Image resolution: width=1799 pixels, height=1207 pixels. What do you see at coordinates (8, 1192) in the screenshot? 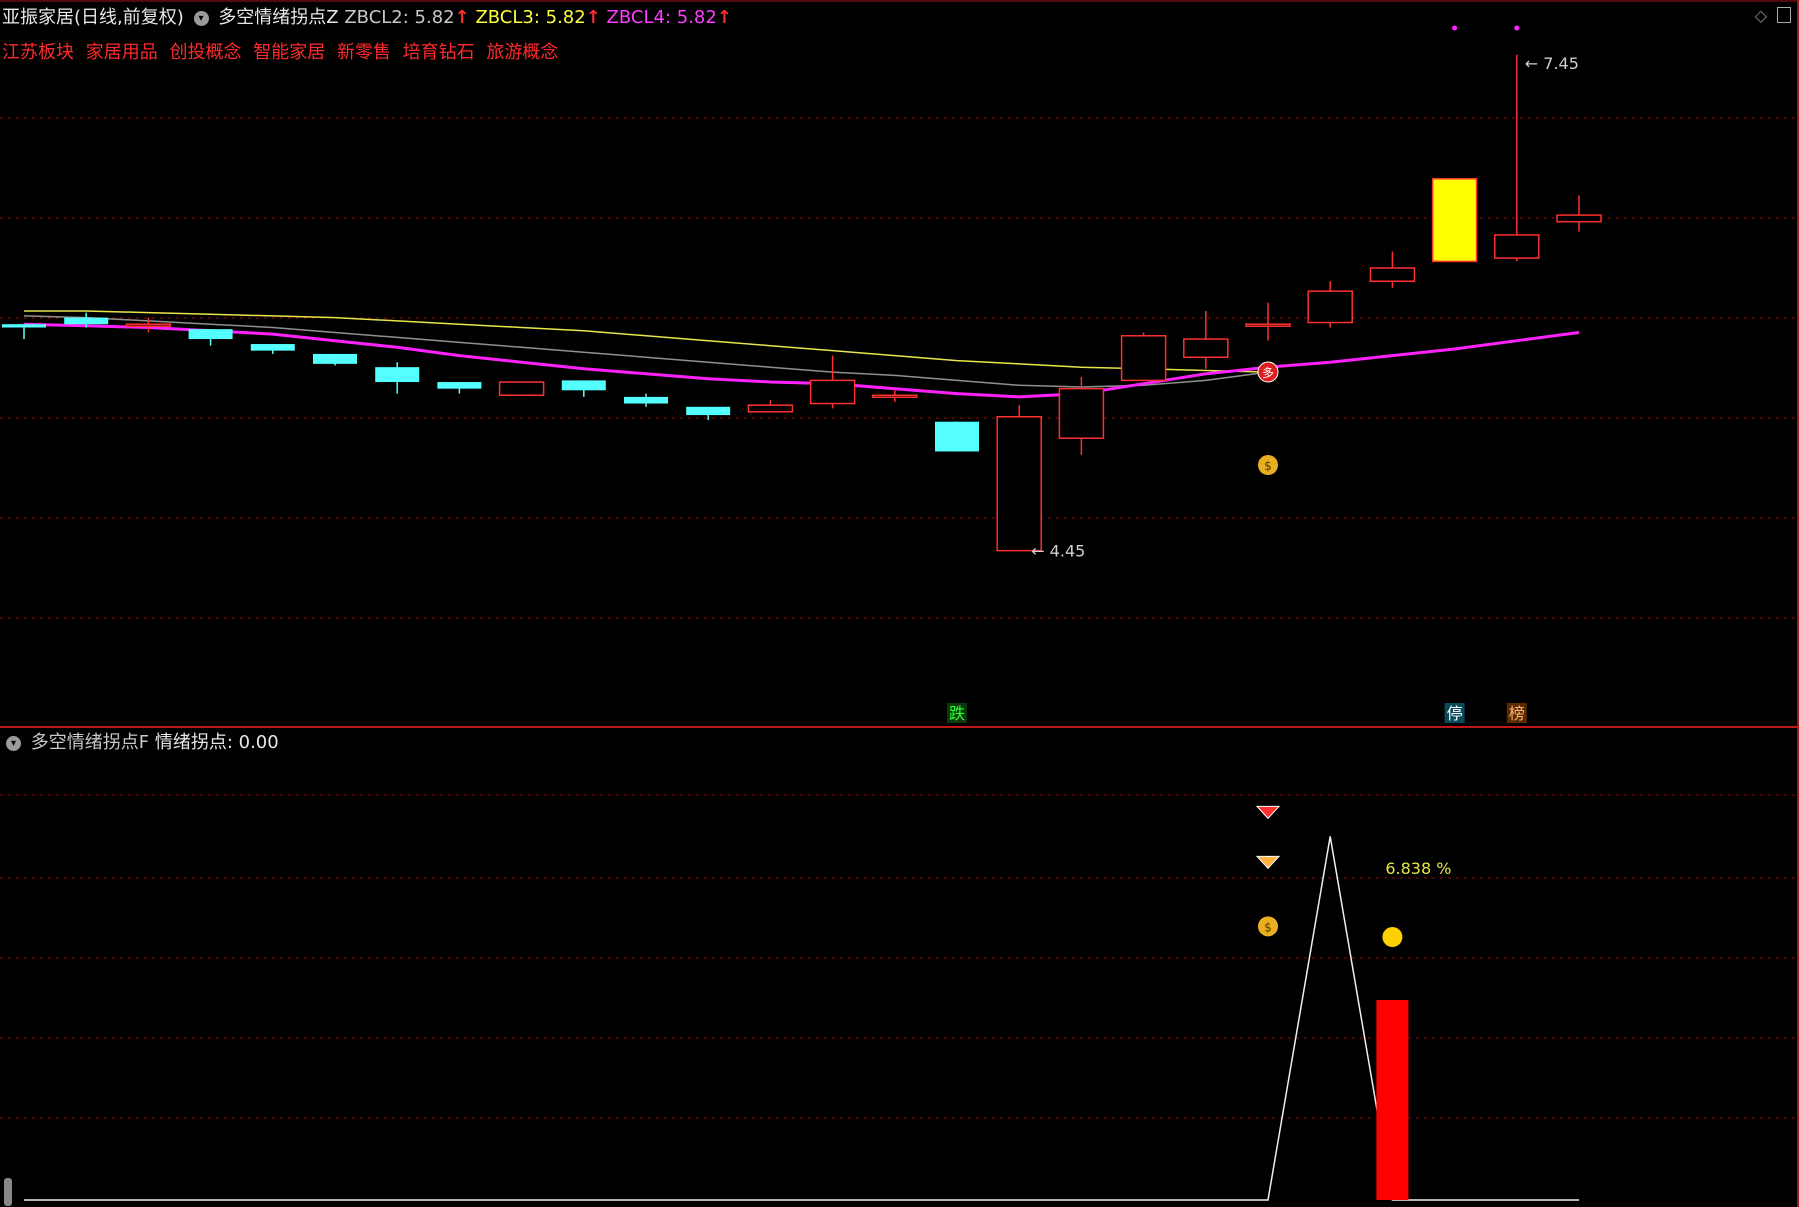
I see `scroll-handle` at bounding box center [8, 1192].